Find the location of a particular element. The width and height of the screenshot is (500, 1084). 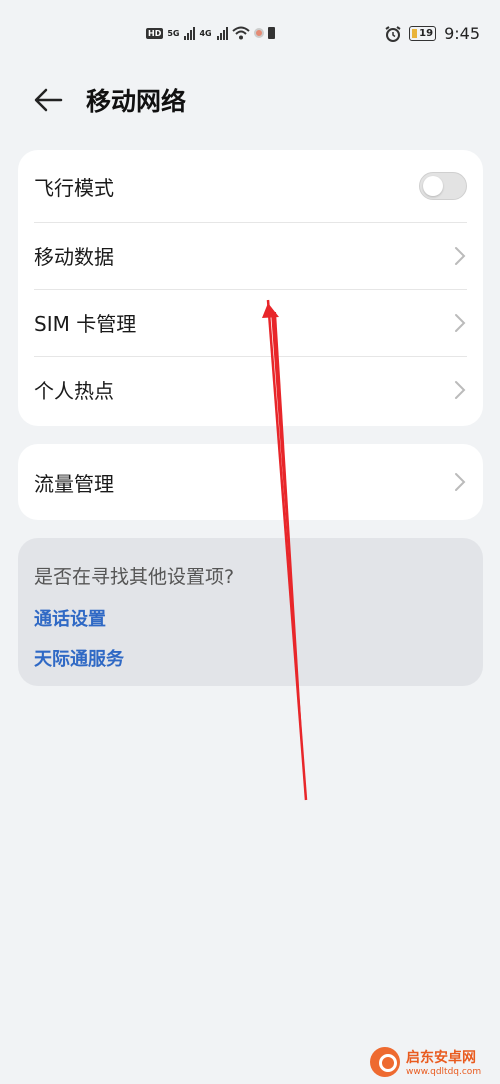

sim-management-label: SIM 卡管理 is located at coordinates (85, 324).